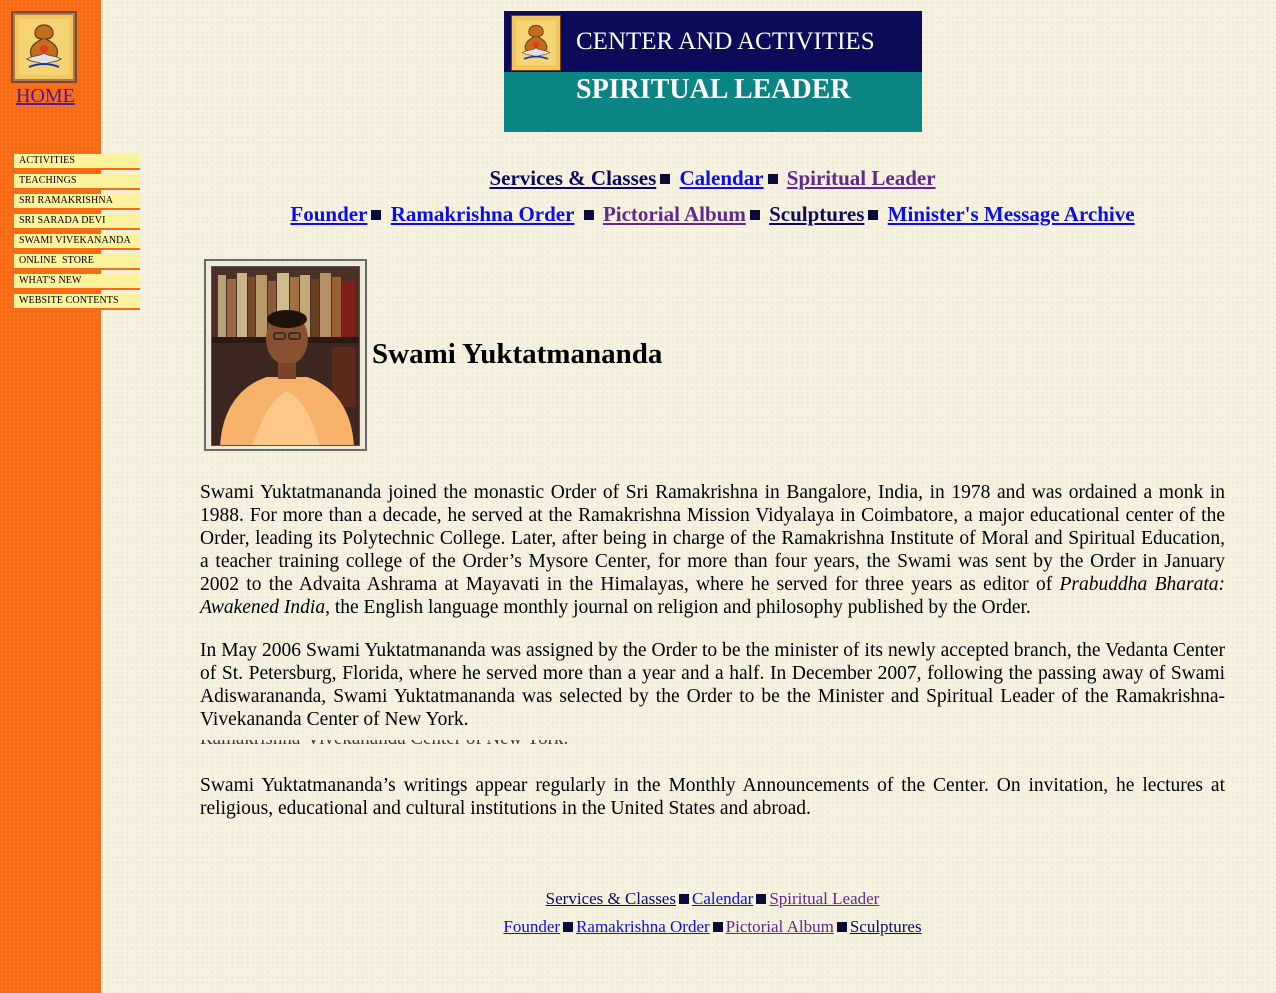  Describe the element at coordinates (780, 926) in the screenshot. I see `footer-pictorial-album: Pictorial Album` at that location.